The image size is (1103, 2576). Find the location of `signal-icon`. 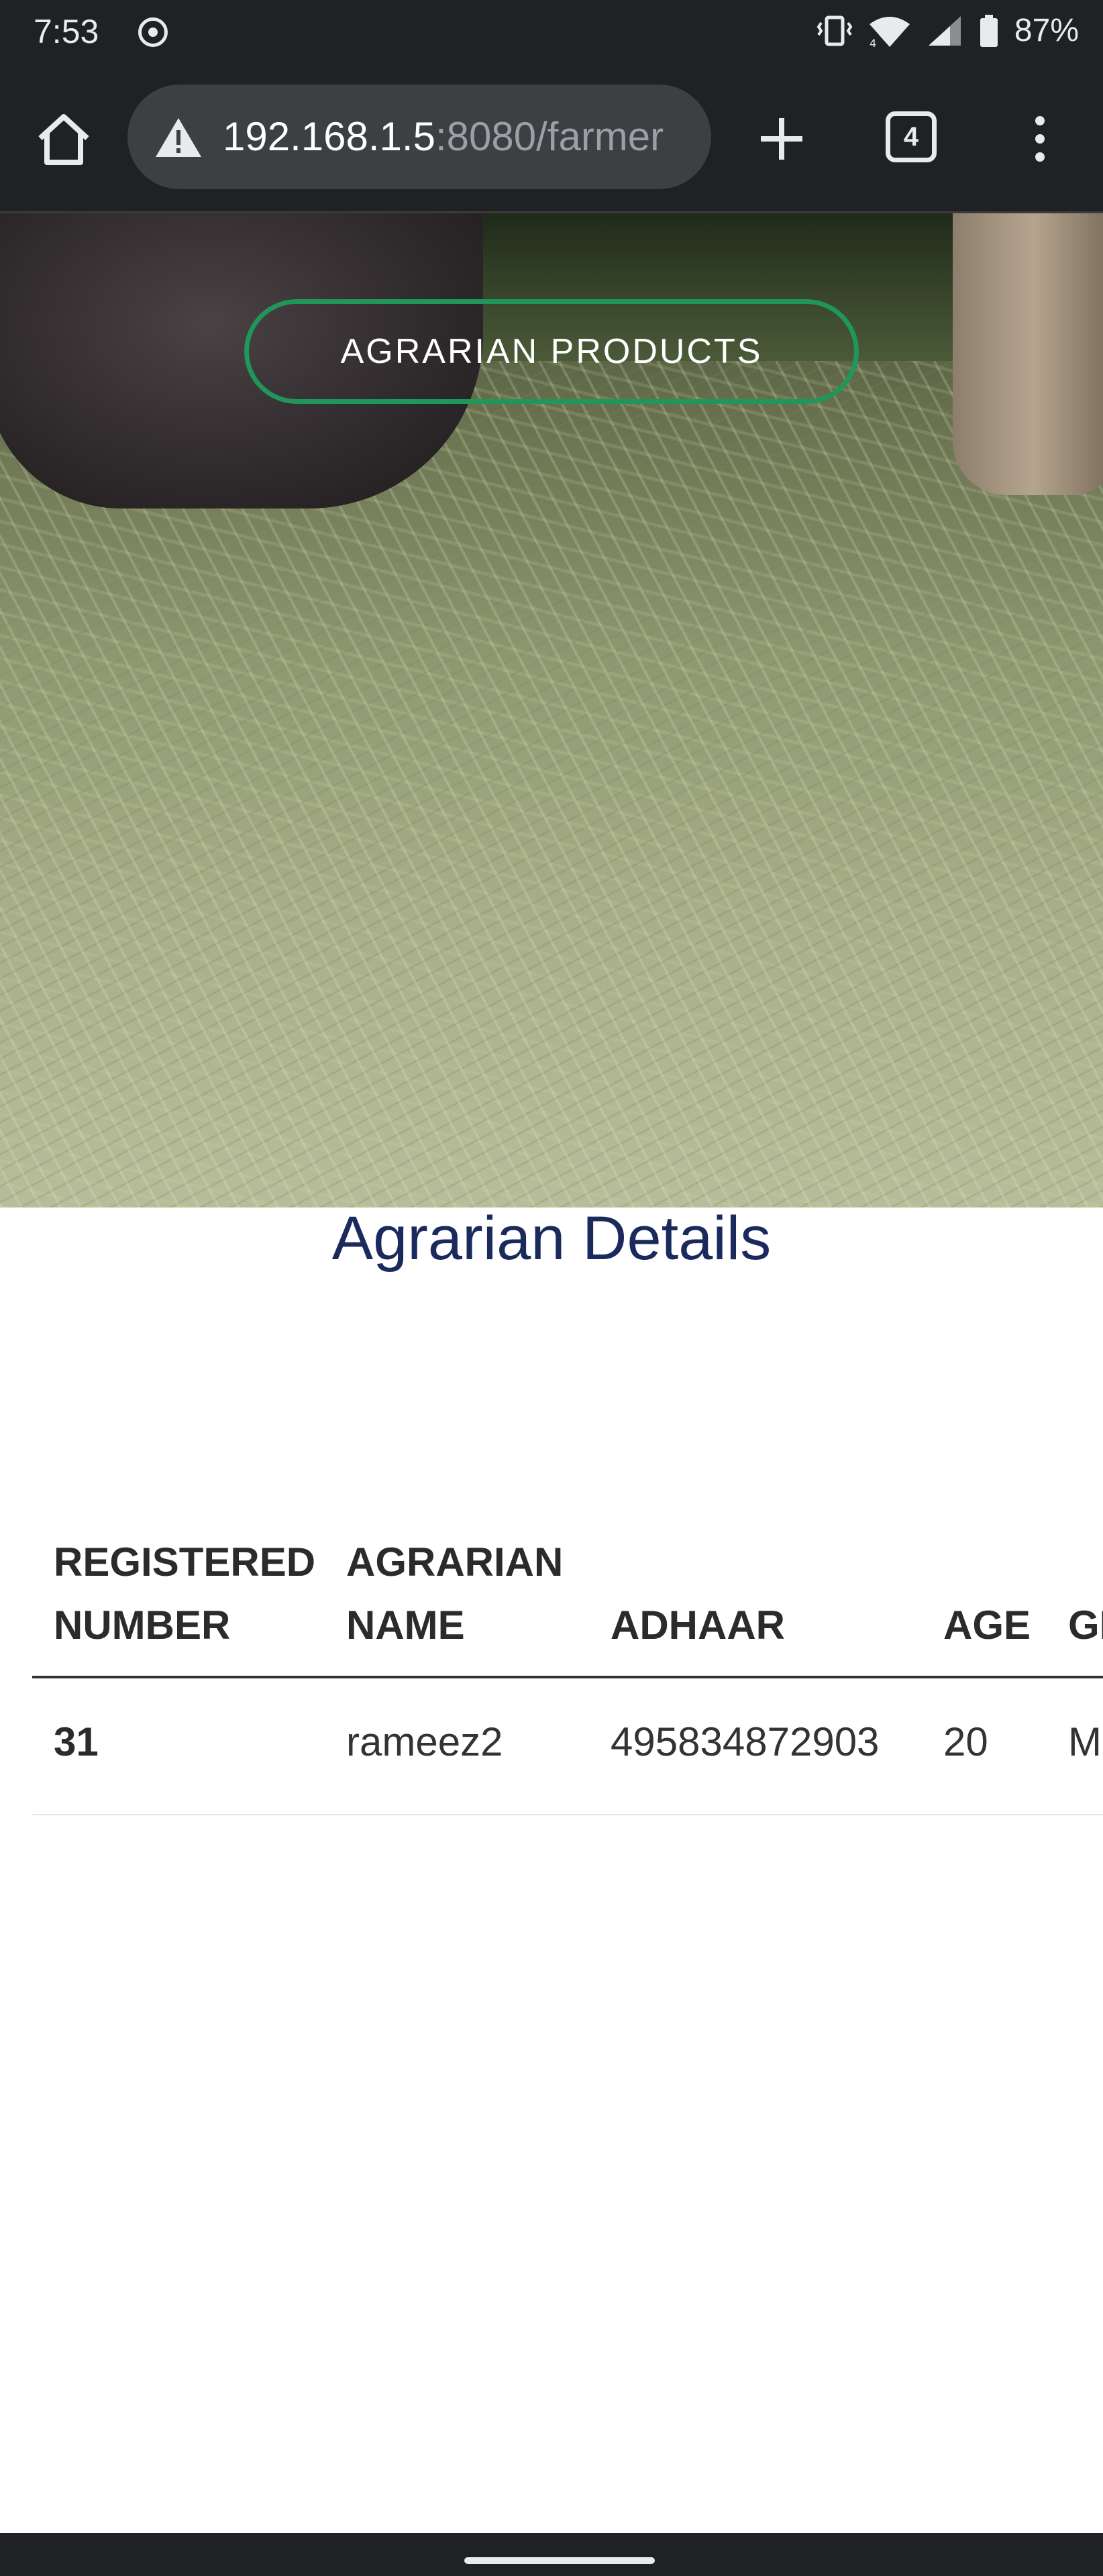

signal-icon is located at coordinates (945, 30).